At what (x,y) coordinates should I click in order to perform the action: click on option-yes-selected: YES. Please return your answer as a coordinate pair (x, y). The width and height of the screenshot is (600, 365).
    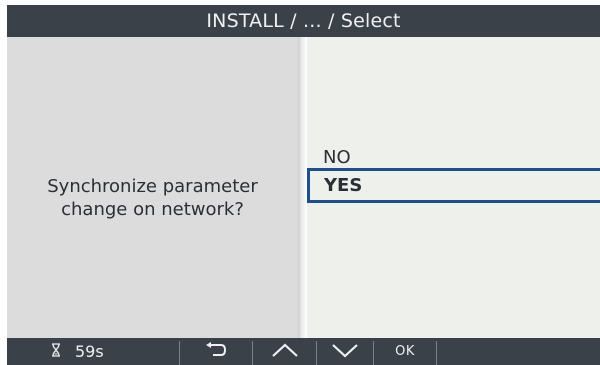
    Looking at the image, I should click on (453, 185).